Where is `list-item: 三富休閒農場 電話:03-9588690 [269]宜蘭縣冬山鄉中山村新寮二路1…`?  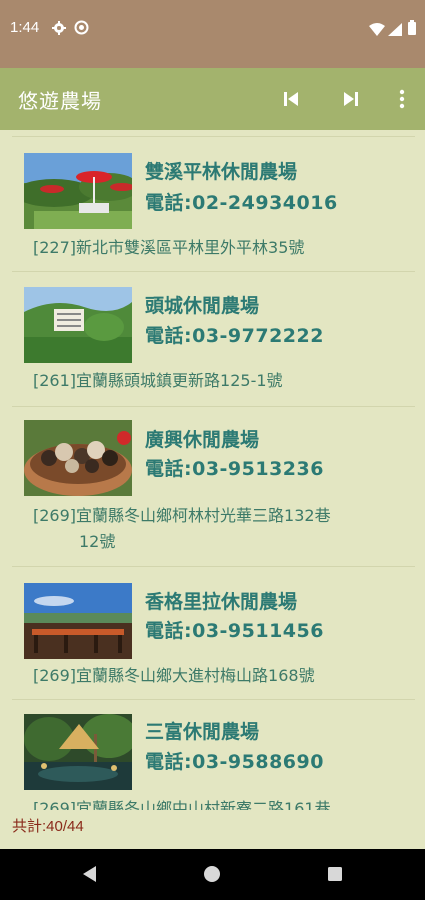
list-item: 三富休閒農場 電話:03-9588690 [269]宜蘭縣冬山鄉中山村新寮二路1… is located at coordinates (213, 755).